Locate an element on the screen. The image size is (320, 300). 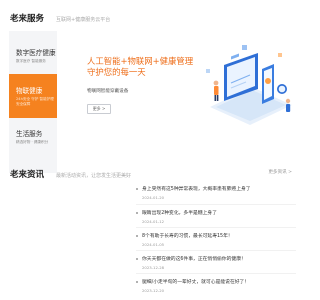
news-item-date: 2023-12-28 is located at coordinates (153, 267).